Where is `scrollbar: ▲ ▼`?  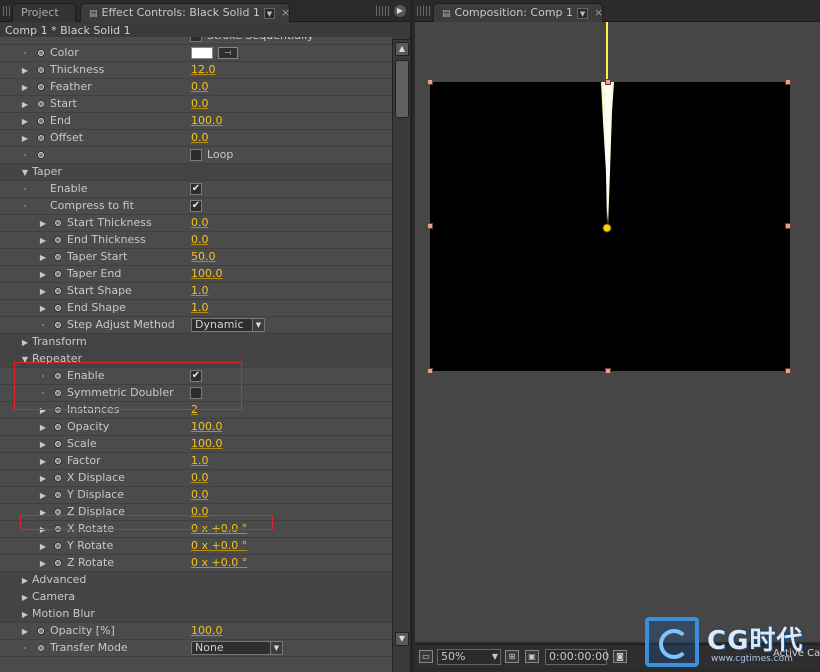 scrollbar: ▲ ▼ is located at coordinates (401, 356).